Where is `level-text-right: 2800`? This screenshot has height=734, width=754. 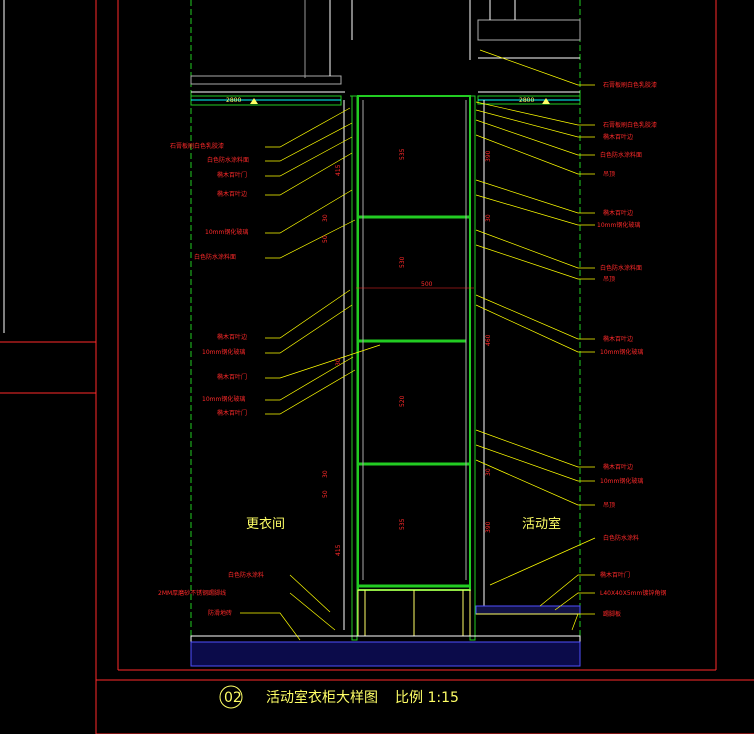
level-text-right: 2800 is located at coordinates (526, 100).